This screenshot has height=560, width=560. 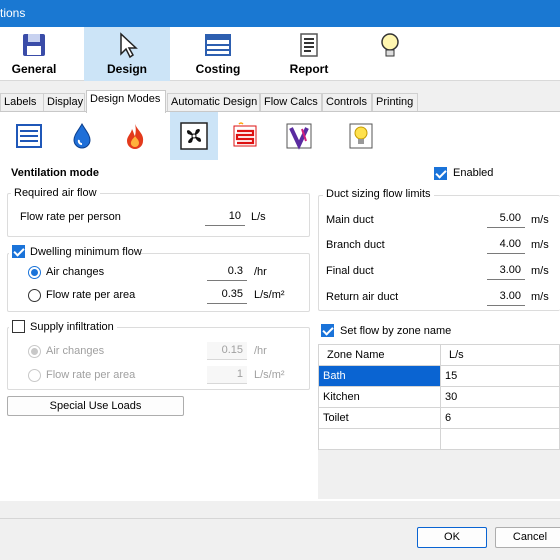 What do you see at coordinates (75, 351) in the screenshot?
I see `supply-air-changes-label: Air changes` at bounding box center [75, 351].